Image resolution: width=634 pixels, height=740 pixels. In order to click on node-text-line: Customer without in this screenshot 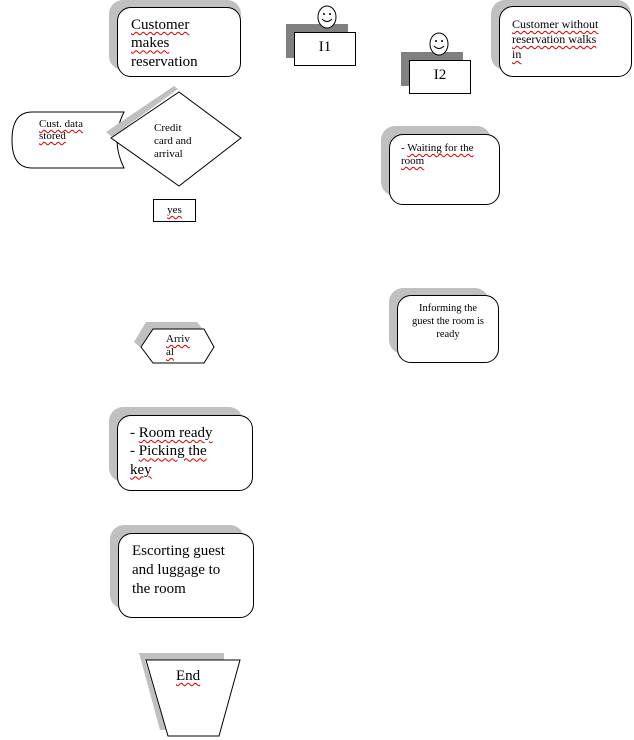, I will do `click(555, 24)`.